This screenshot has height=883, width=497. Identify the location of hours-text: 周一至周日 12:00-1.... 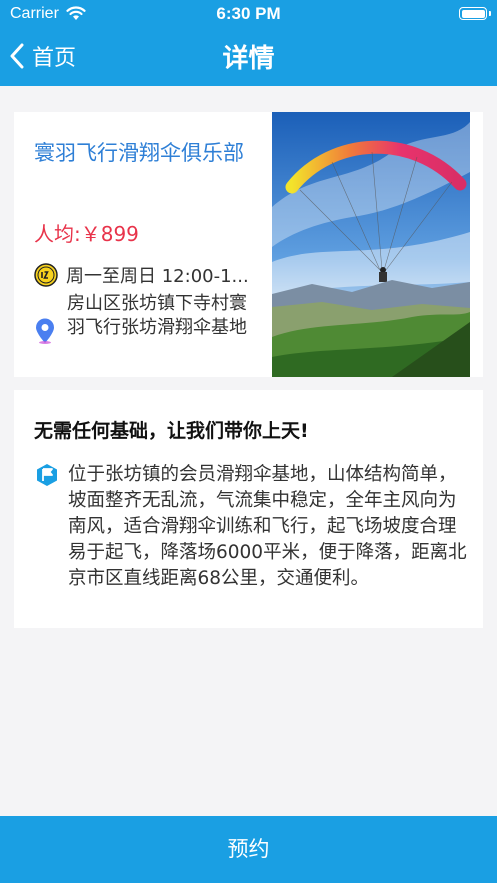
(157, 276).